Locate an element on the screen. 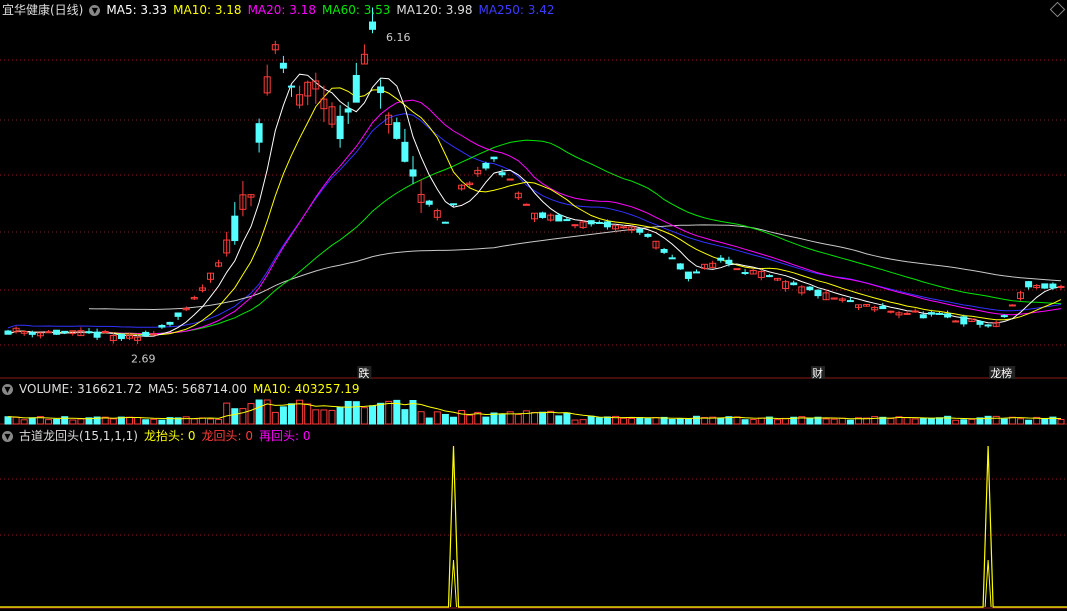 The height and width of the screenshot is (611, 1067). indicator-s2: 龙回头: 0 is located at coordinates (227, 436).